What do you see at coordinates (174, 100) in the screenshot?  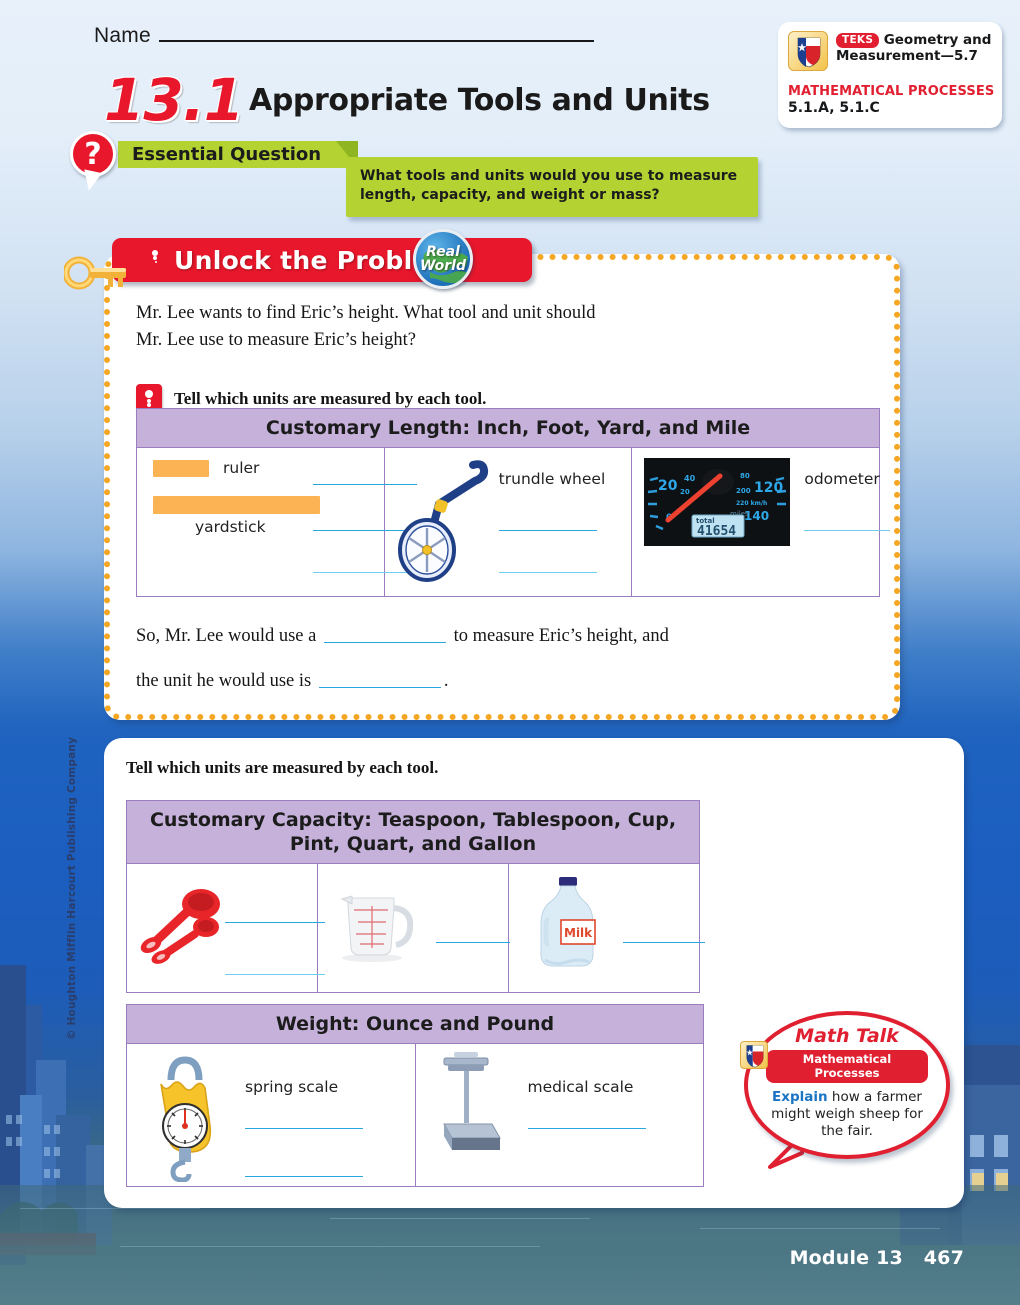 I see `lesson-number: 13.1` at bounding box center [174, 100].